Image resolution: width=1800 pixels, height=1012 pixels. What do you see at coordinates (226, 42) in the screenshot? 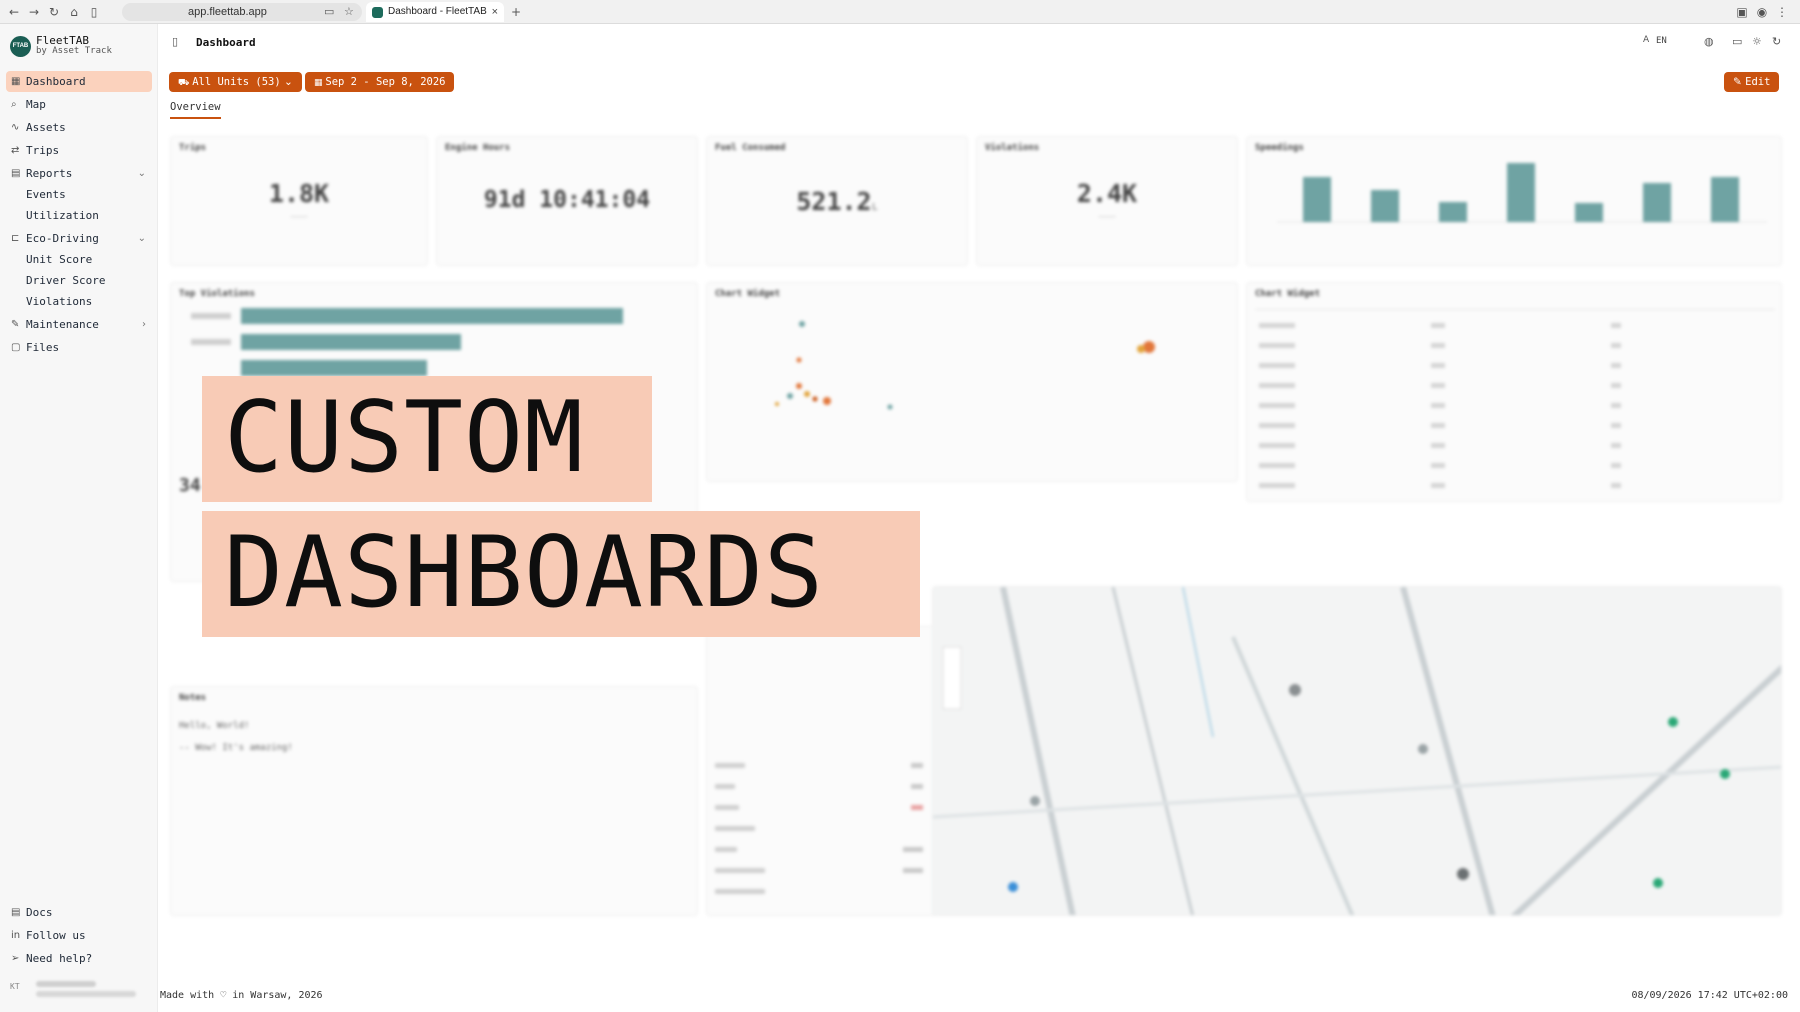
I see `page-title: Dashboard` at bounding box center [226, 42].